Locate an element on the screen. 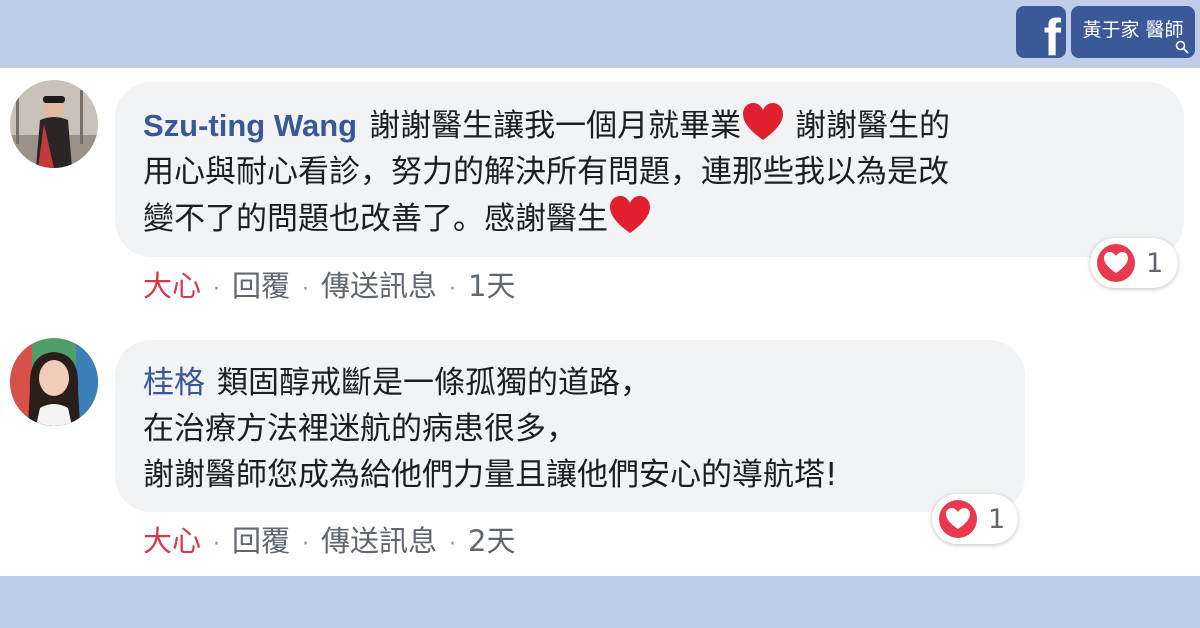  comment-text: 用心與耐心看診，努力的解決所有問題，連那些我以為是改 is located at coordinates (546, 172).